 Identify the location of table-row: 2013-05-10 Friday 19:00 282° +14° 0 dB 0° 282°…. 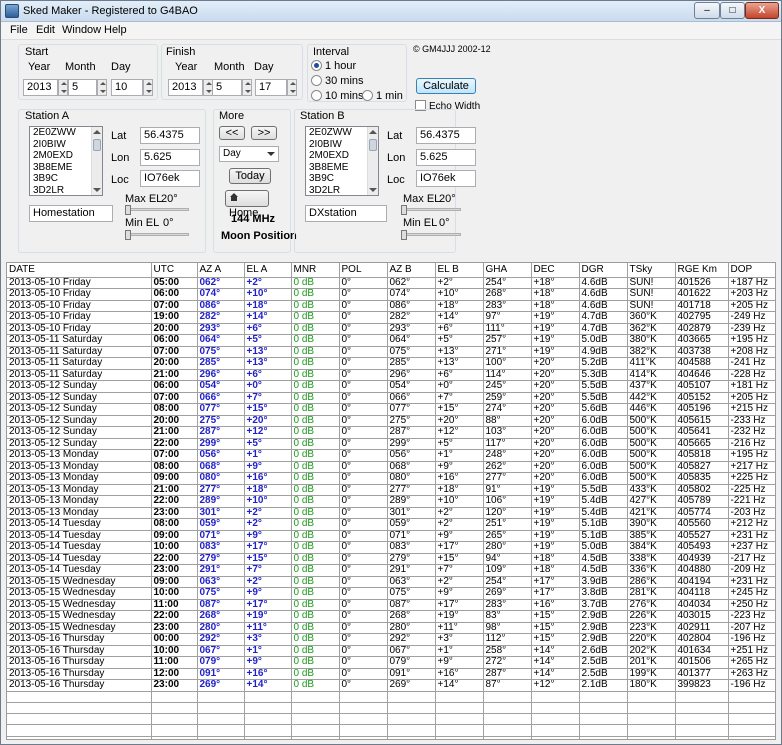
(391, 317).